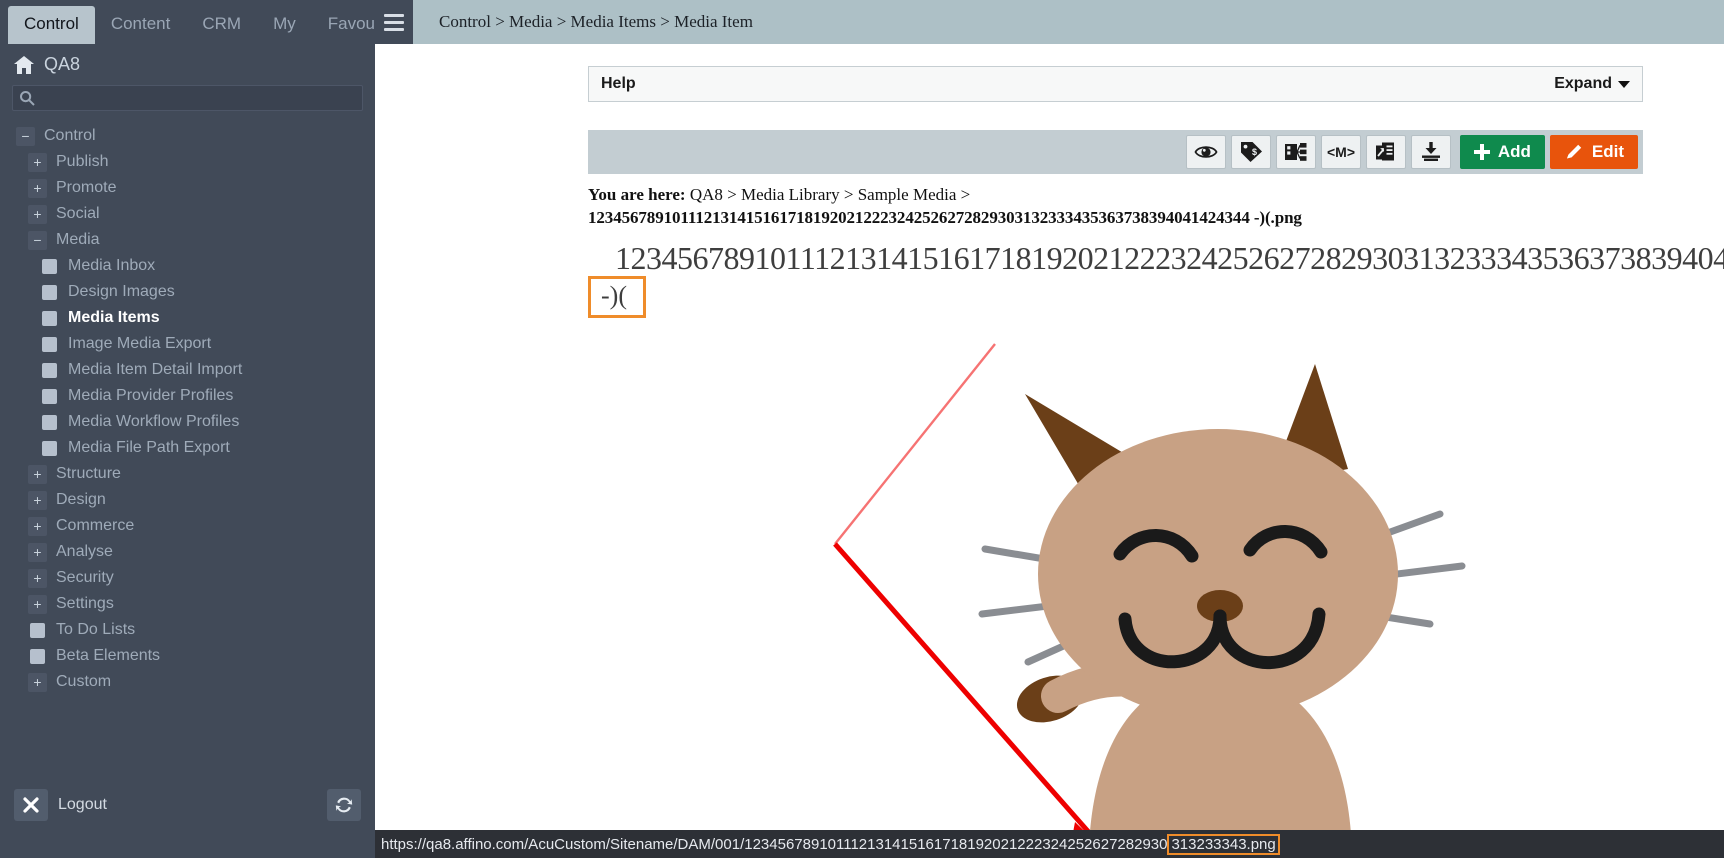 This screenshot has width=1724, height=858. I want to click on tab-control: Control, so click(51, 25).